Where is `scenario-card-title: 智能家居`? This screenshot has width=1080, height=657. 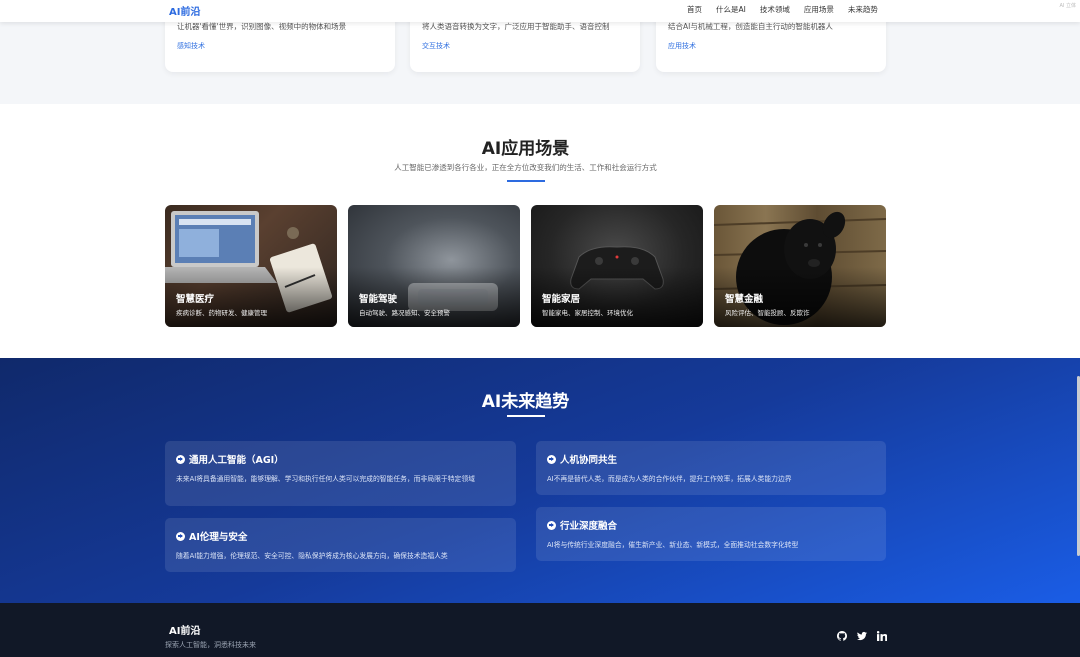 scenario-card-title: 智能家居 is located at coordinates (561, 299).